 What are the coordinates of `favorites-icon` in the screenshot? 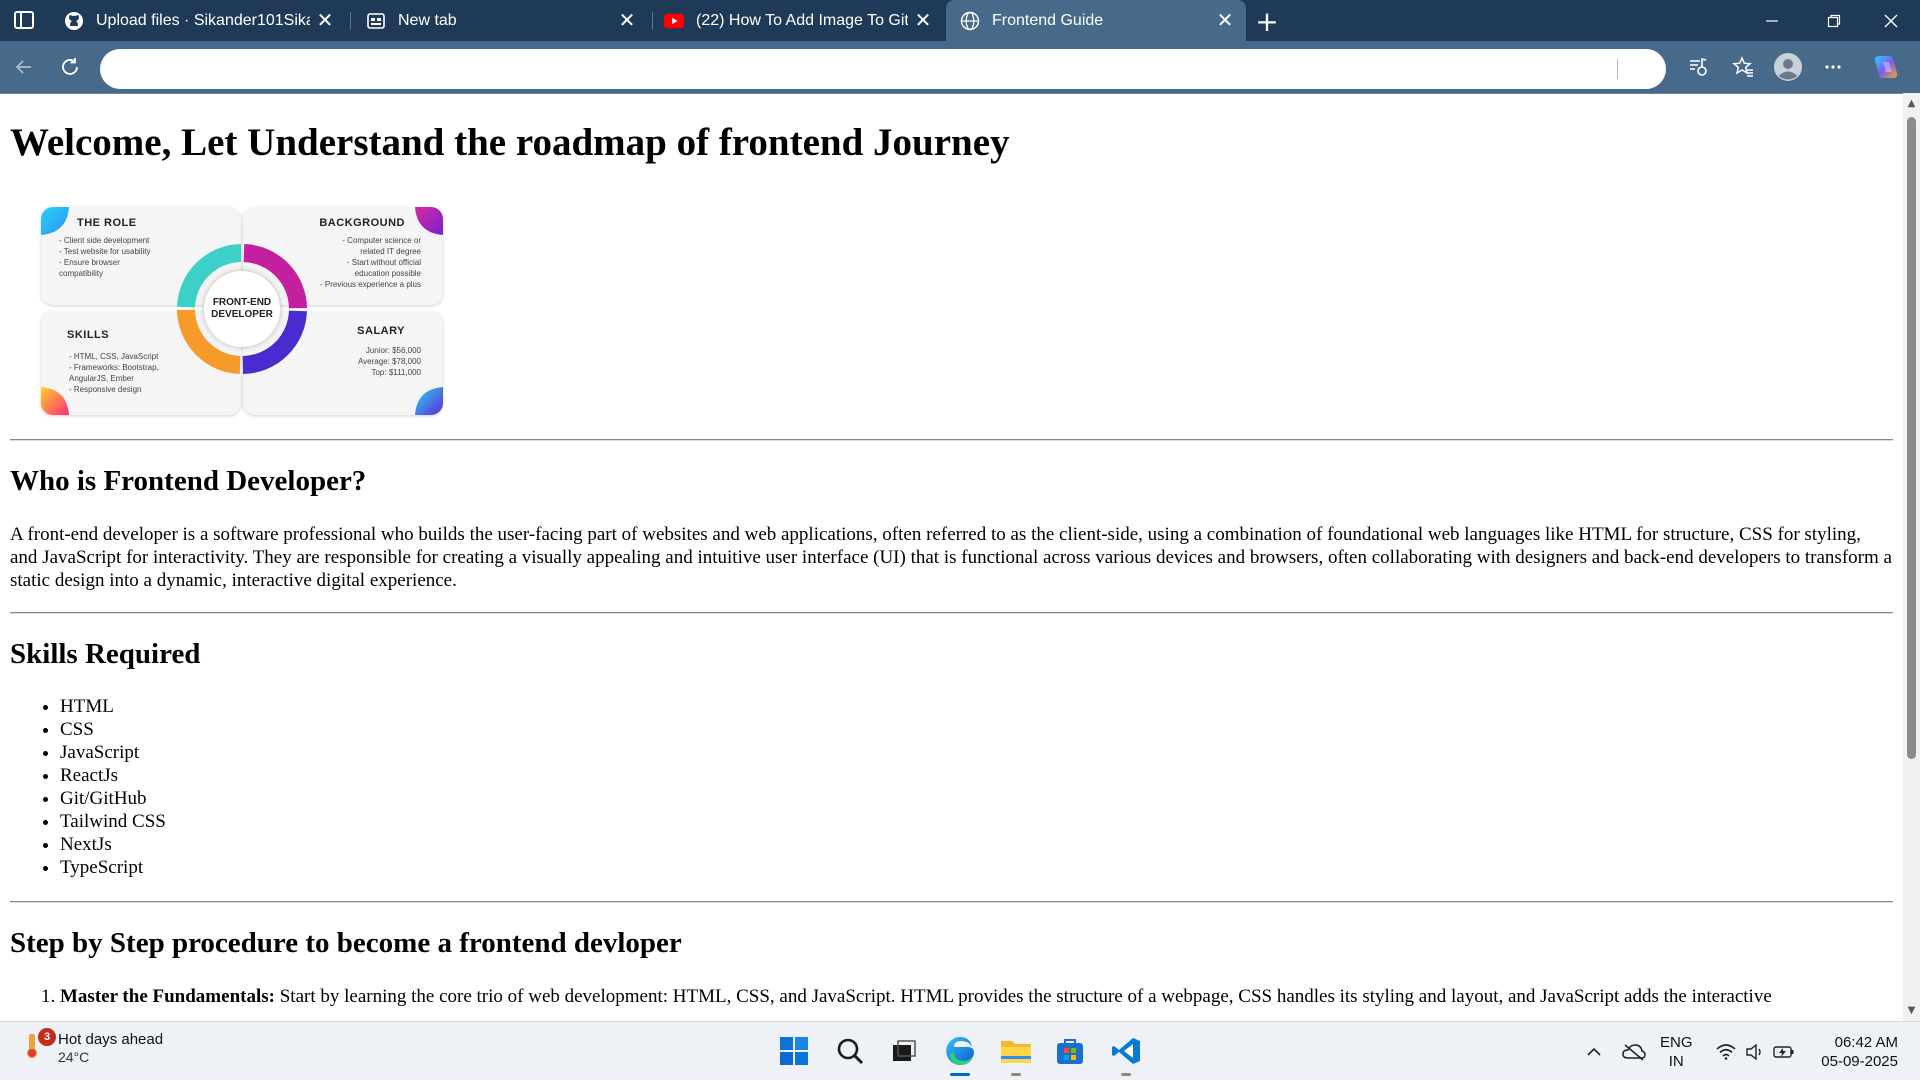 It's located at (1743, 67).